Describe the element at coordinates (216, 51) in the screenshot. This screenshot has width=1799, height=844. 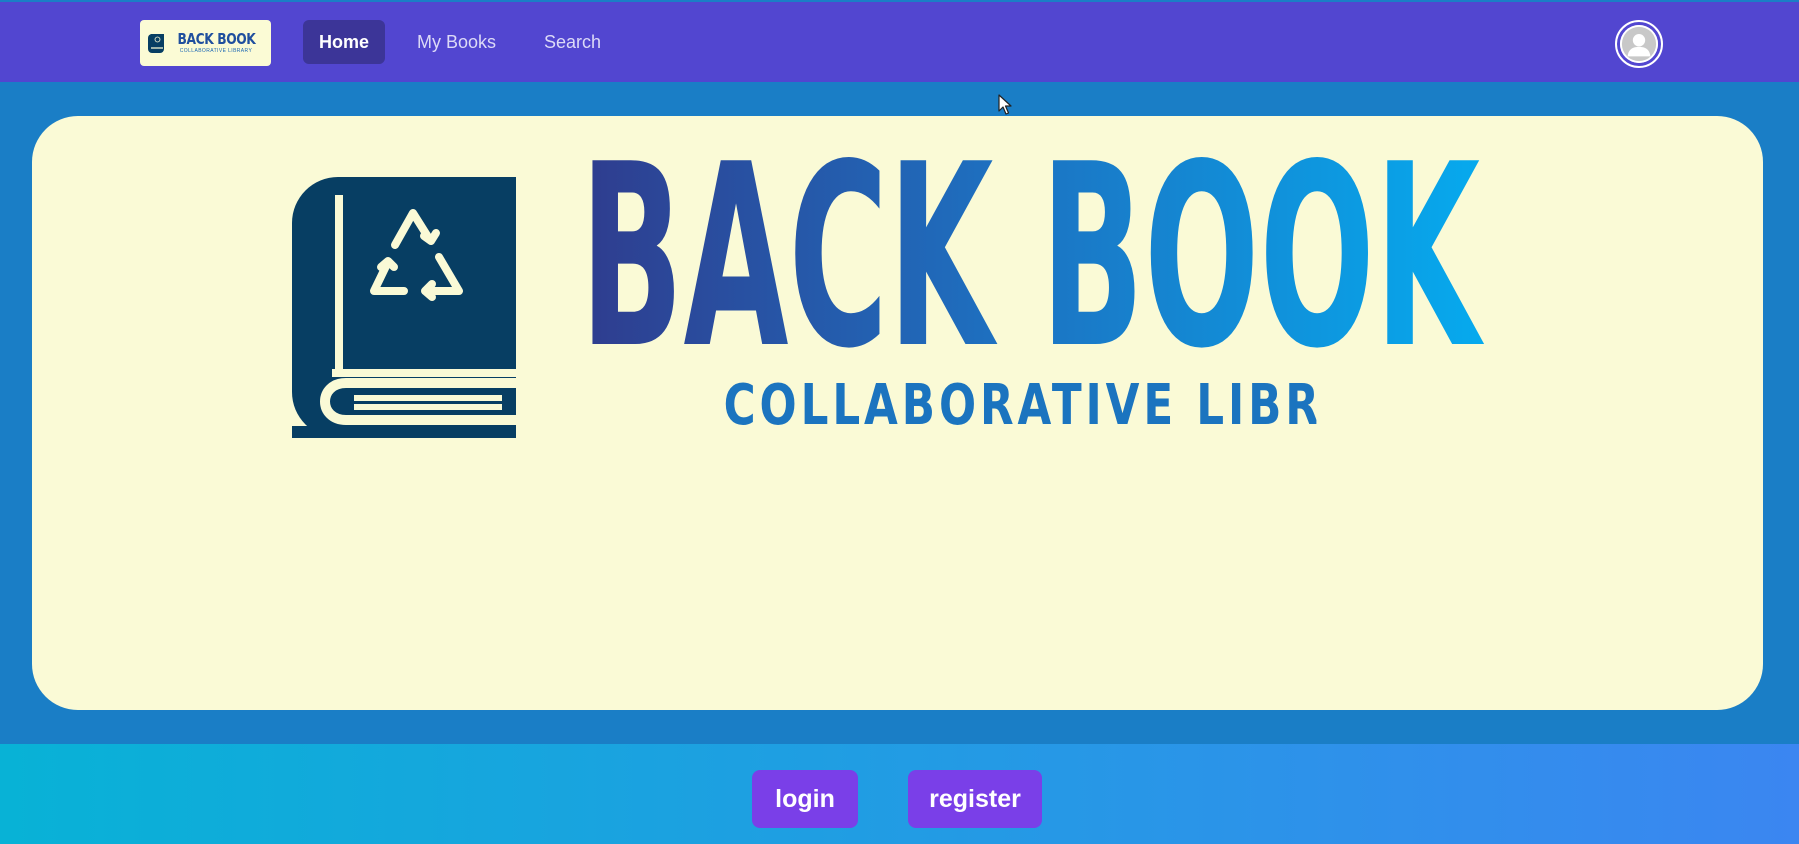
I see `nav-logo-subtitle: COLLABORATIVE LIBRARY` at that location.